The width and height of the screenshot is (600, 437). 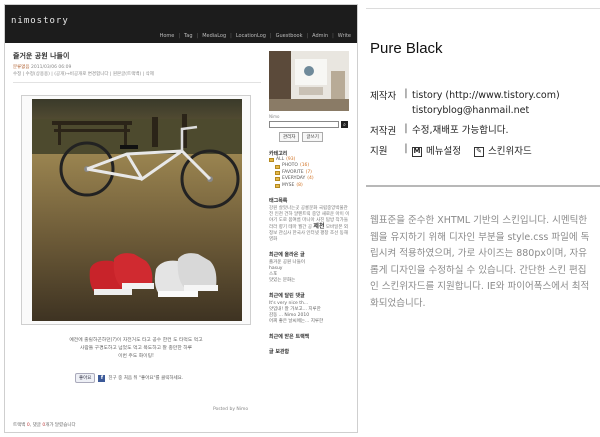 I want to click on sidebar-search-input, so click(x=304, y=124).